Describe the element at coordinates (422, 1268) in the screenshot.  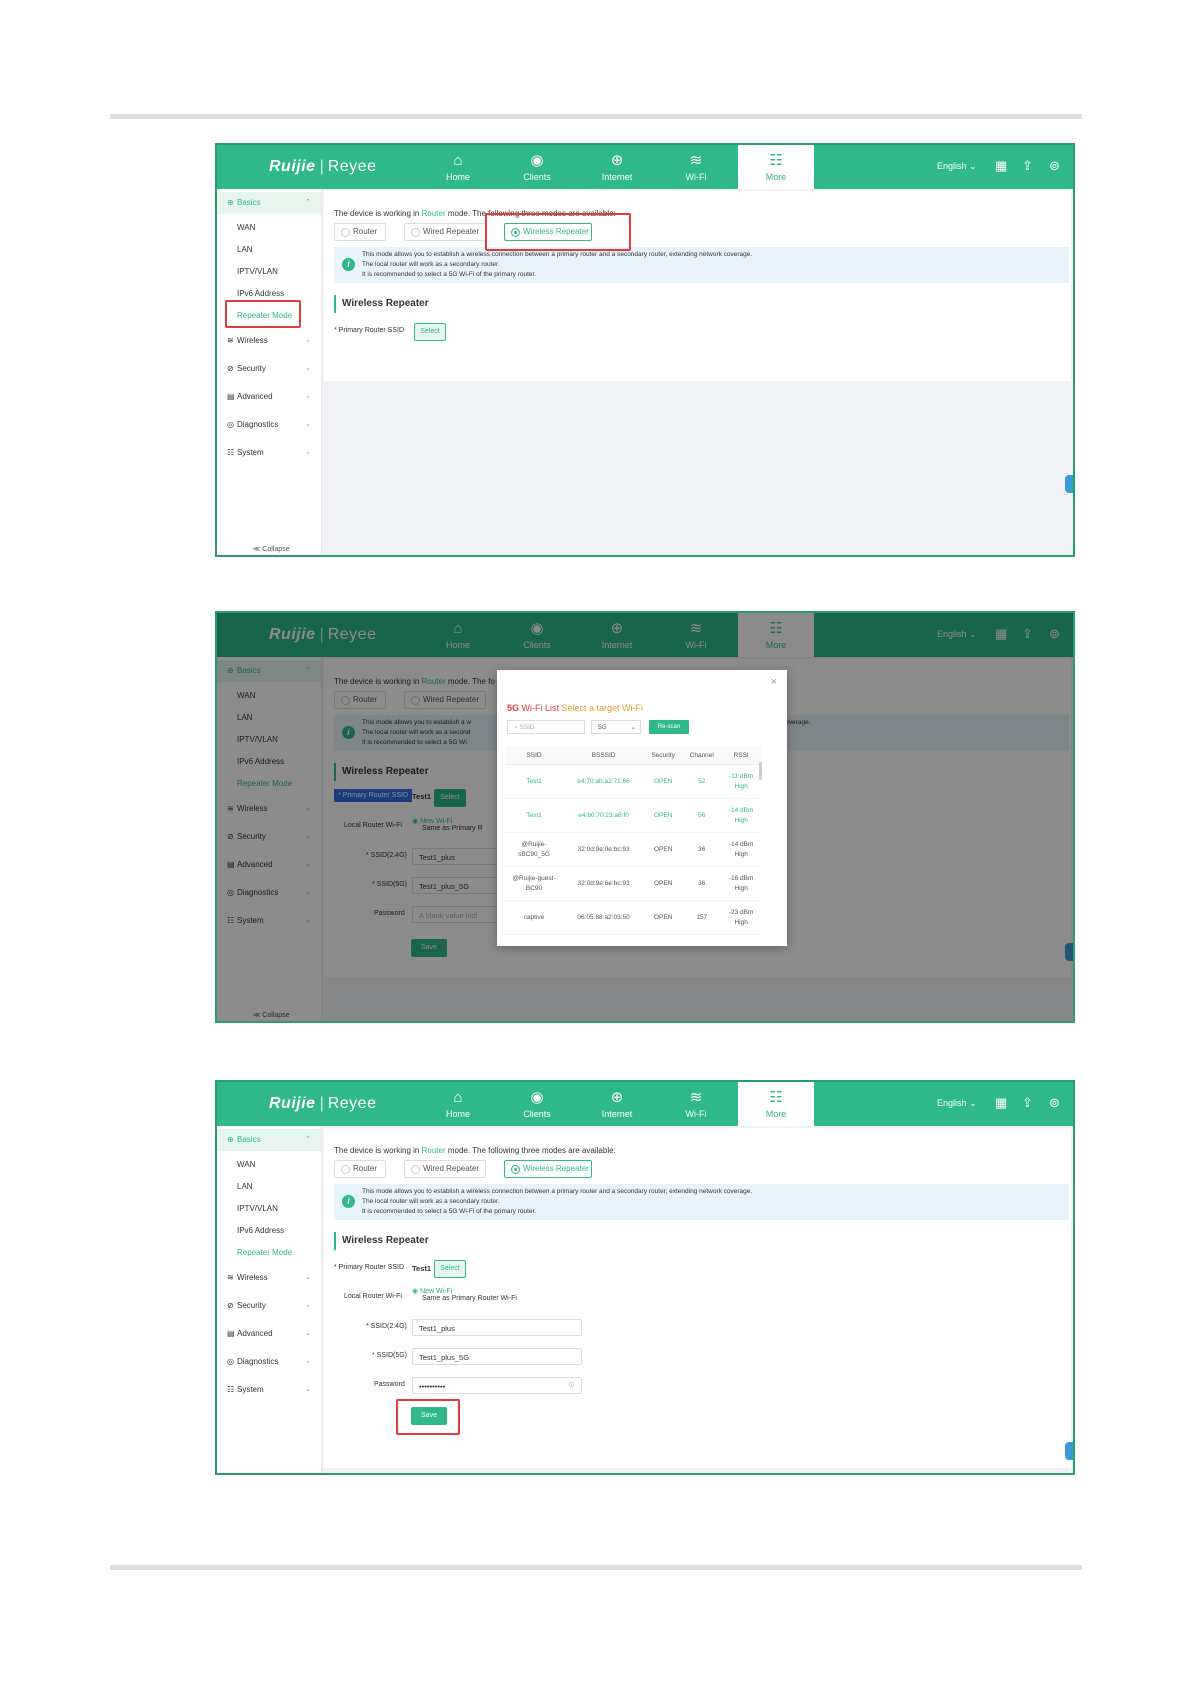
I see `primary-ssid-value: Test1` at that location.